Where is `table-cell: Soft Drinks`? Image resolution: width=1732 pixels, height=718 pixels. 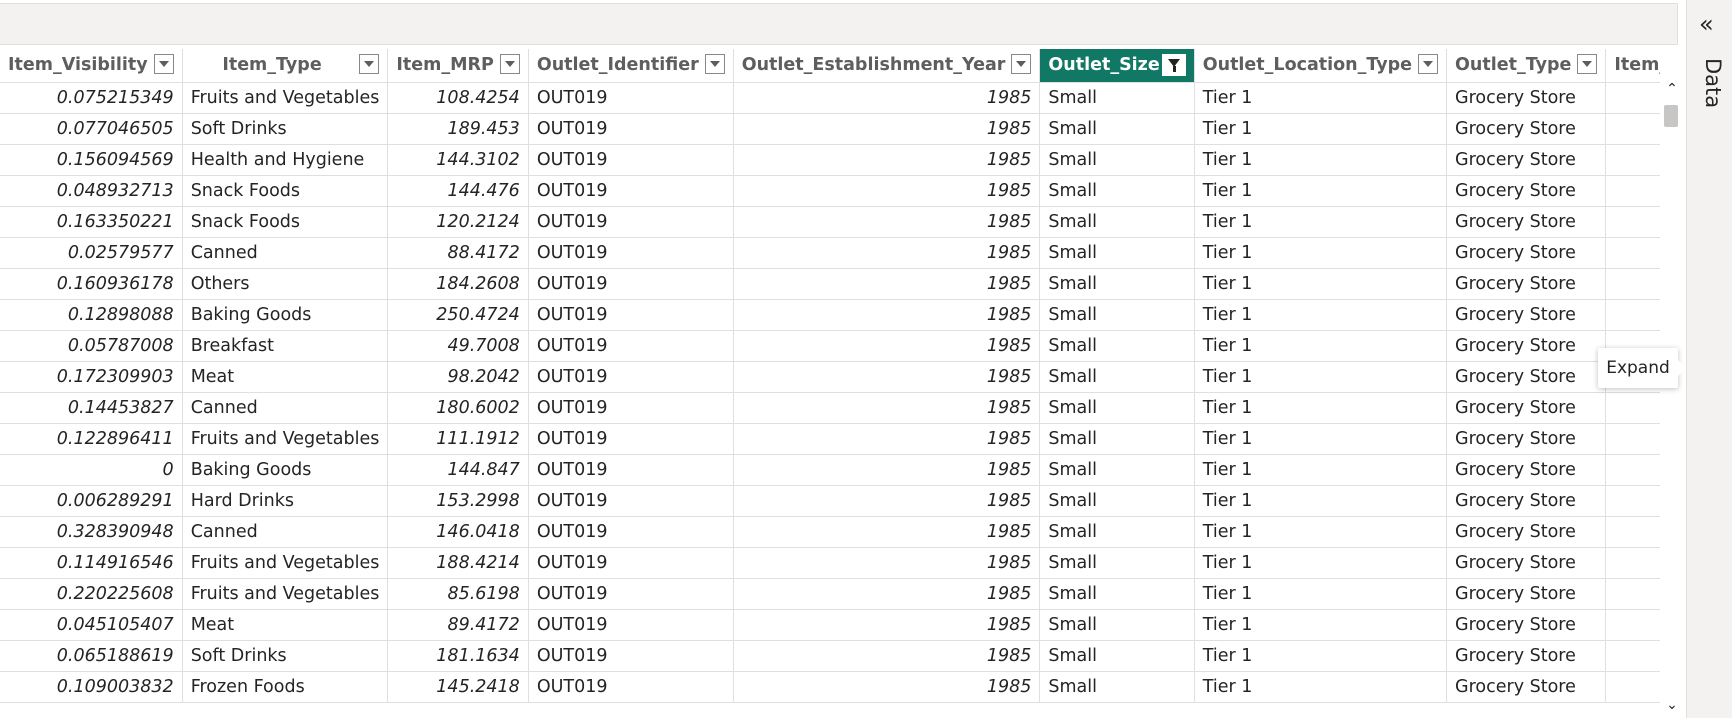
table-cell: Soft Drinks is located at coordinates (285, 656).